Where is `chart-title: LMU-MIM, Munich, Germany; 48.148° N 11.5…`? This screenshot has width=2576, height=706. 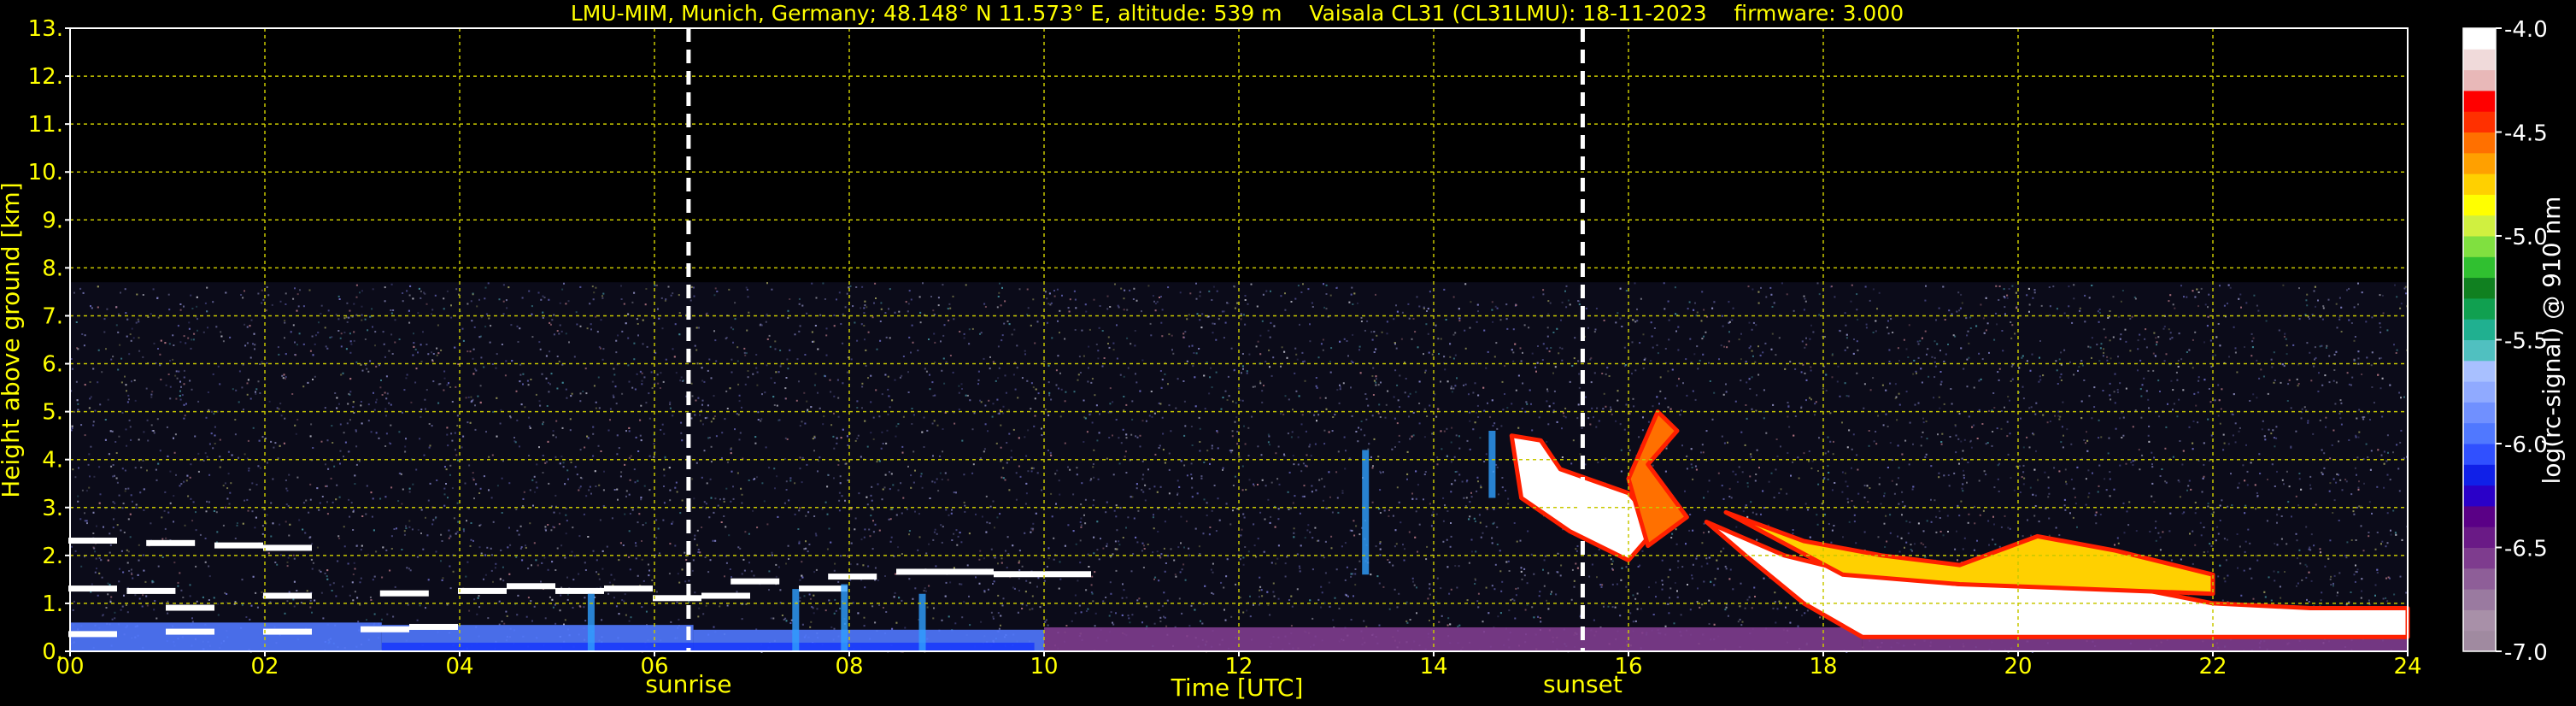 chart-title: LMU-MIM, Munich, Germany; 48.148° N 11.5… is located at coordinates (1237, 13).